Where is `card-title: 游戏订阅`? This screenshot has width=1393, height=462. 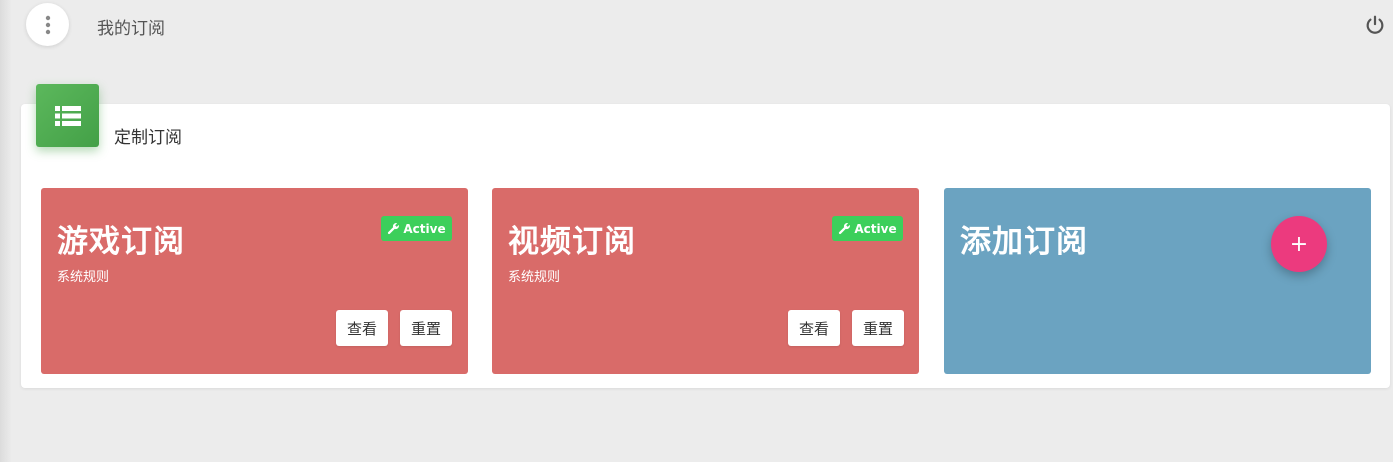
card-title: 游戏订阅 is located at coordinates (121, 242).